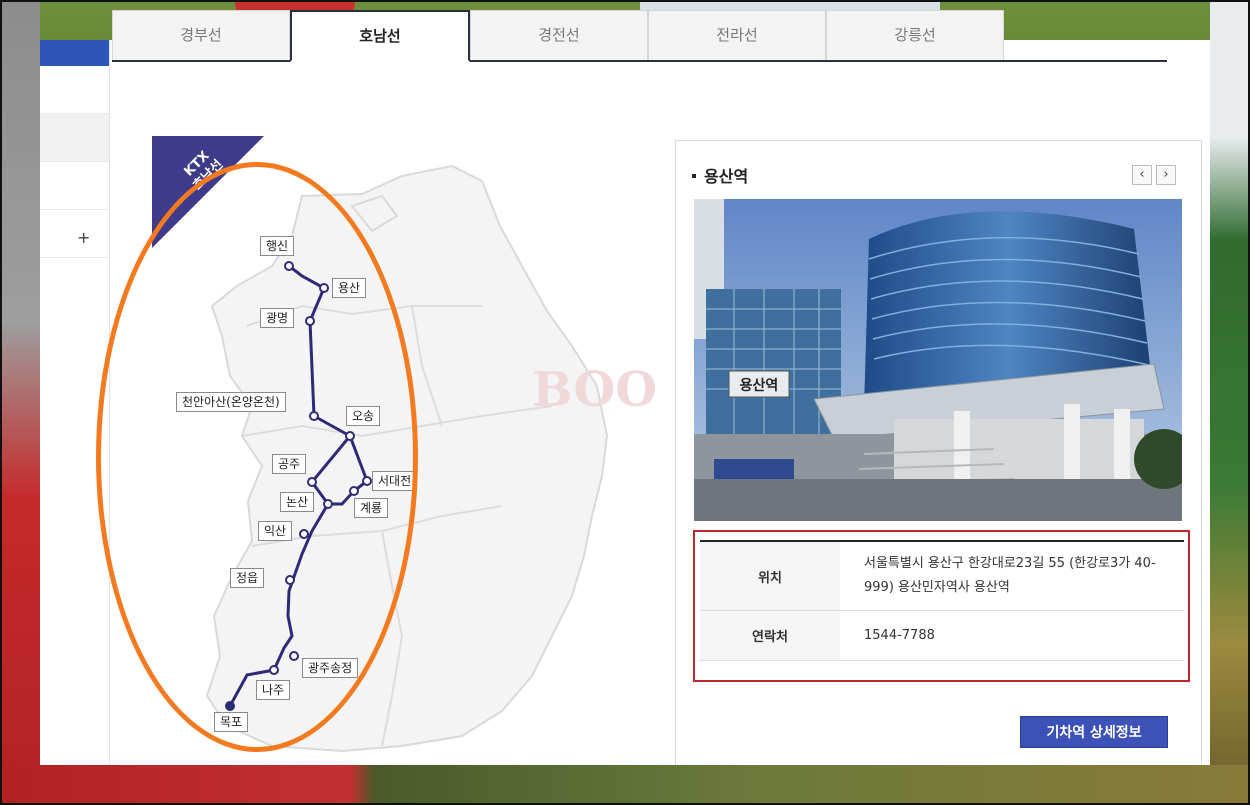  What do you see at coordinates (726, 176) in the screenshot?
I see `station-name: 용산역` at bounding box center [726, 176].